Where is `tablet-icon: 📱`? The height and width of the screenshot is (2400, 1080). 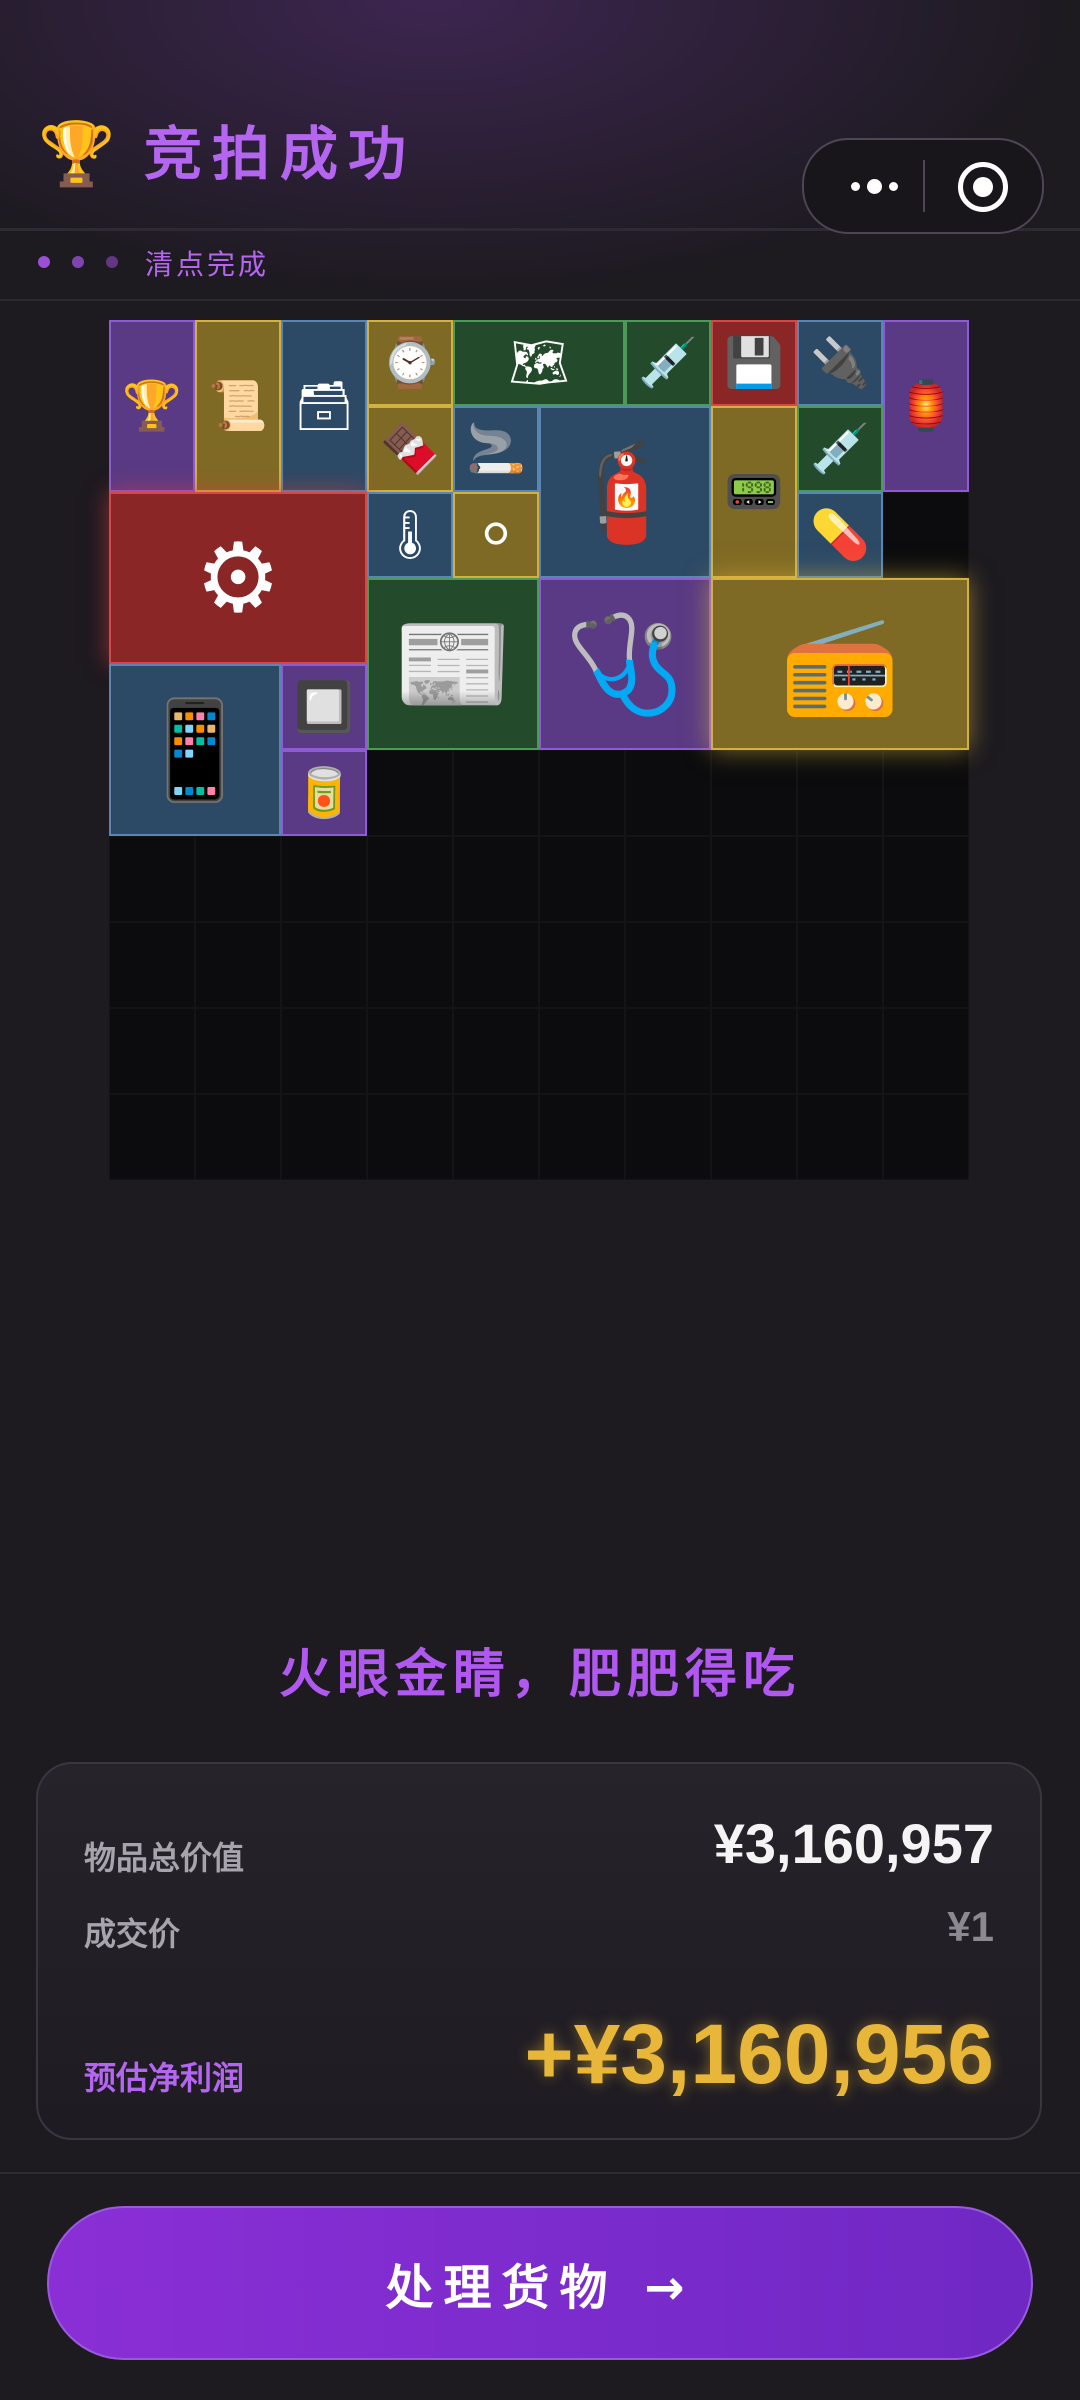 tablet-icon: 📱 is located at coordinates (195, 750).